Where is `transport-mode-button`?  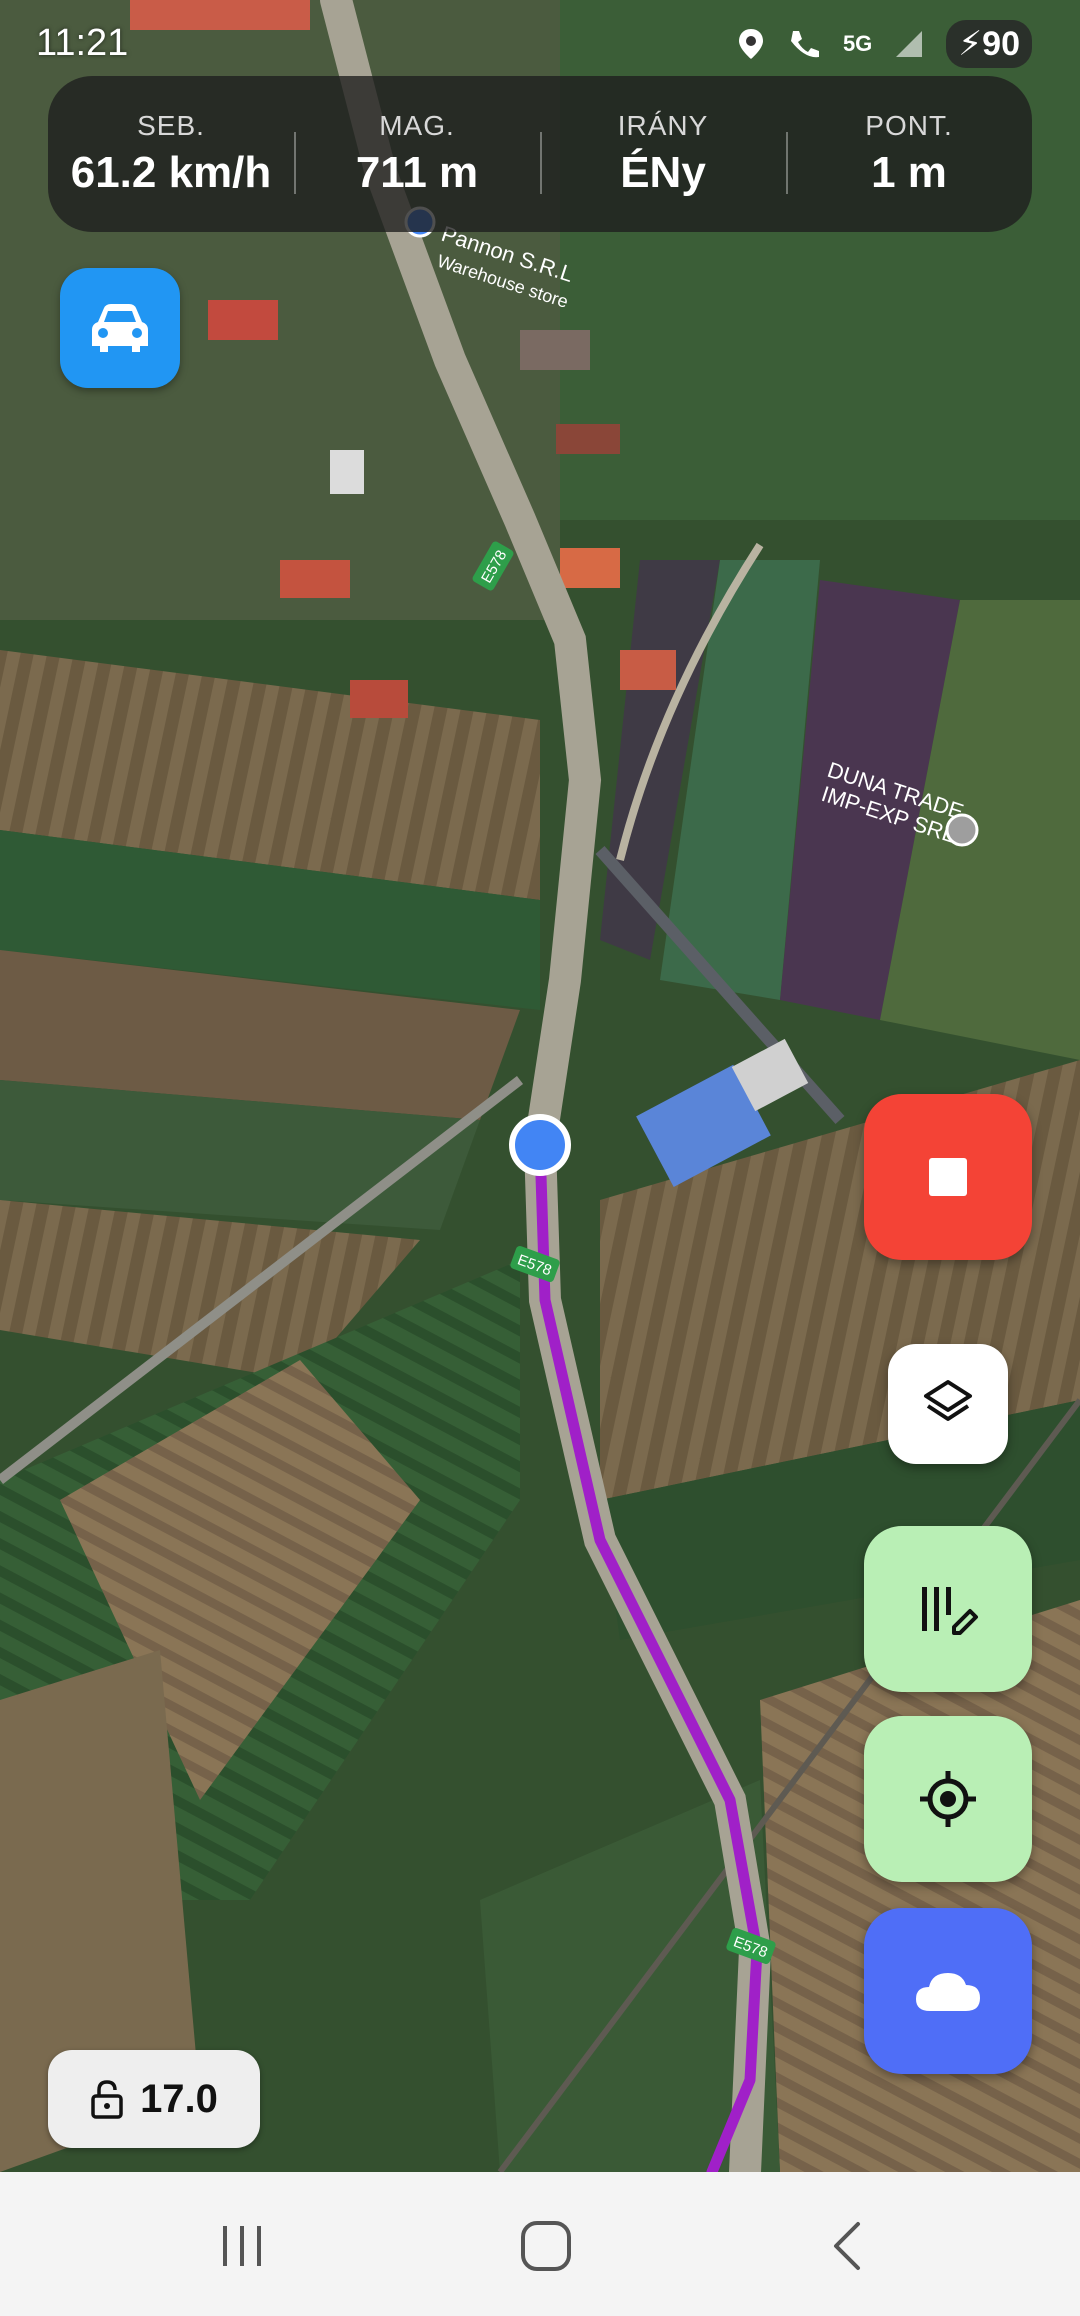
transport-mode-button is located at coordinates (120, 328).